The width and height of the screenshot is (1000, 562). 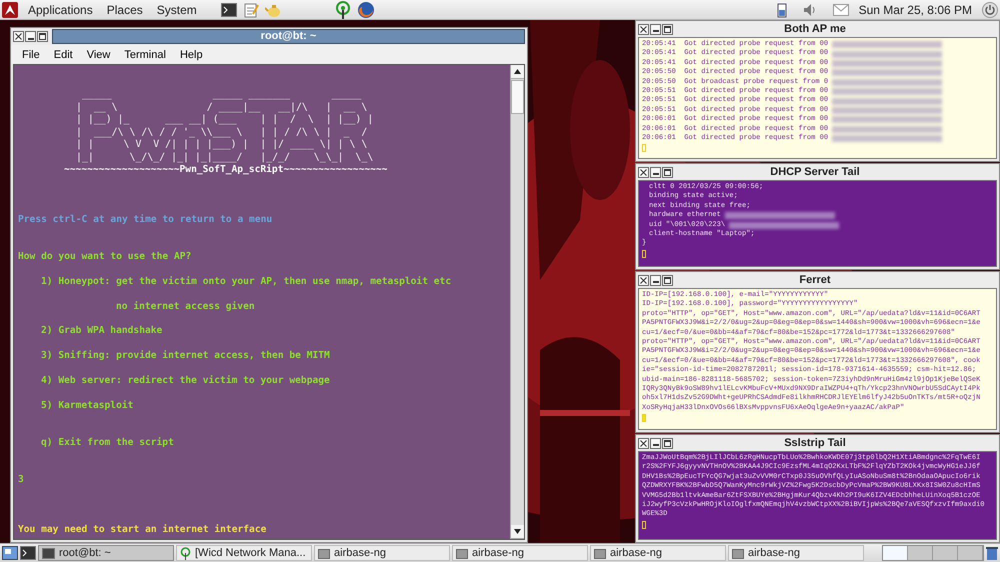 What do you see at coordinates (815, 443) in the screenshot?
I see `window-title: Sslstrip Tail` at bounding box center [815, 443].